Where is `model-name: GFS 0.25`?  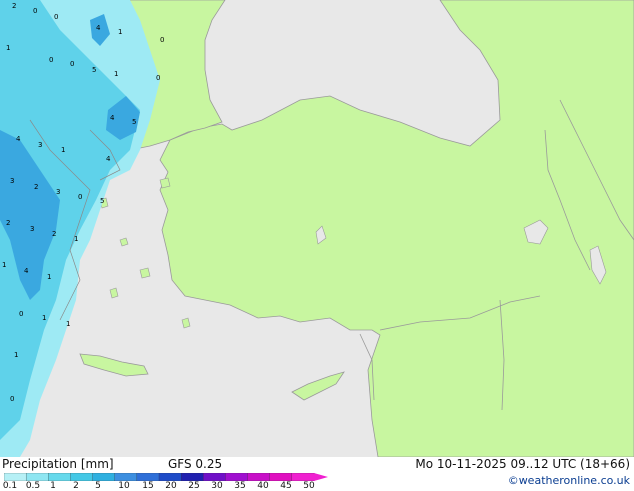
model-name: GFS 0.25 is located at coordinates (195, 464).